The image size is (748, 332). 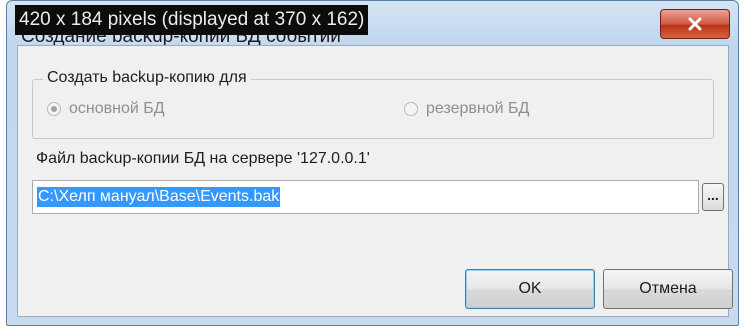 I want to click on backup-target-legend: Создать backup-копию для, so click(x=147, y=78).